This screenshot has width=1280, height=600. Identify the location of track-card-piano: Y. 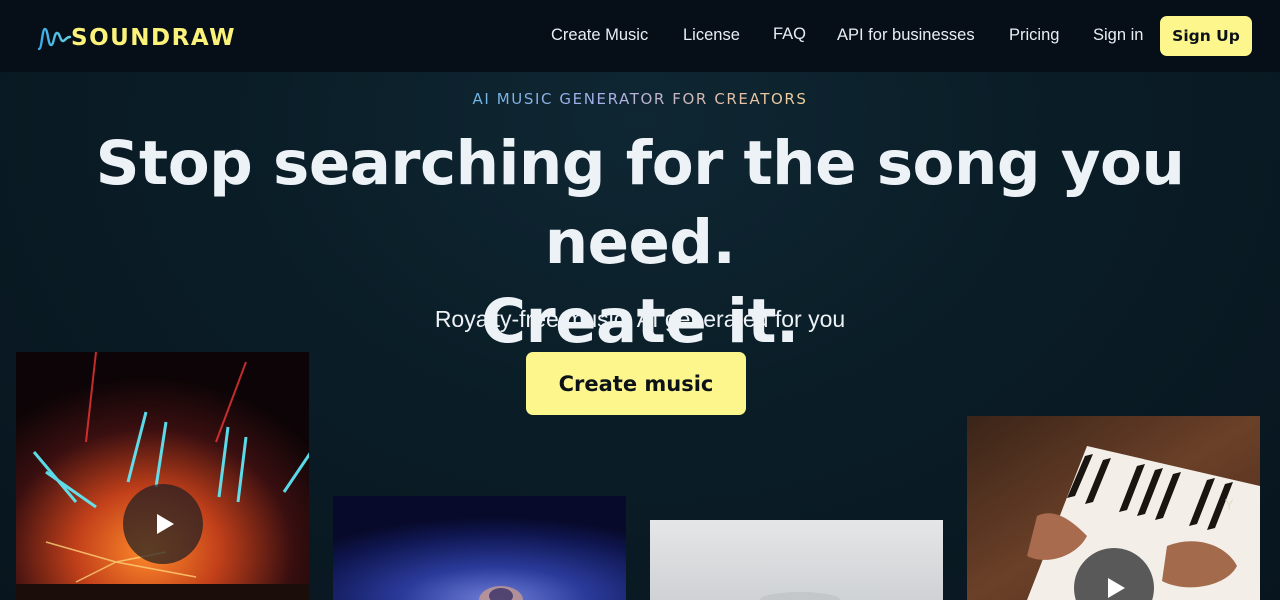
(1113, 508).